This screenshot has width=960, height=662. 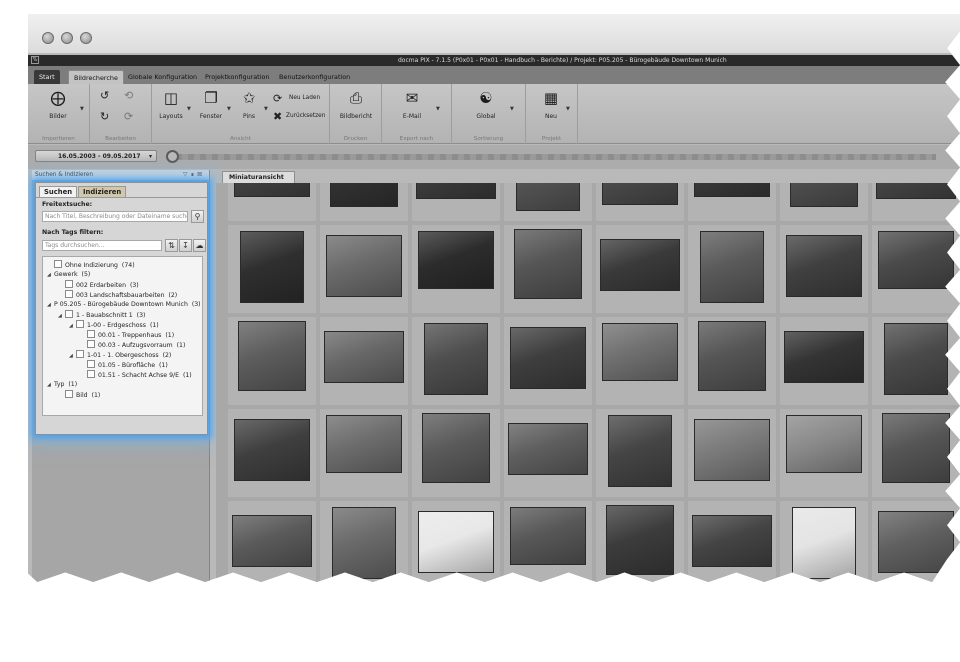 I want to click on email-button: ✉ E-Mail, so click(x=412, y=104).